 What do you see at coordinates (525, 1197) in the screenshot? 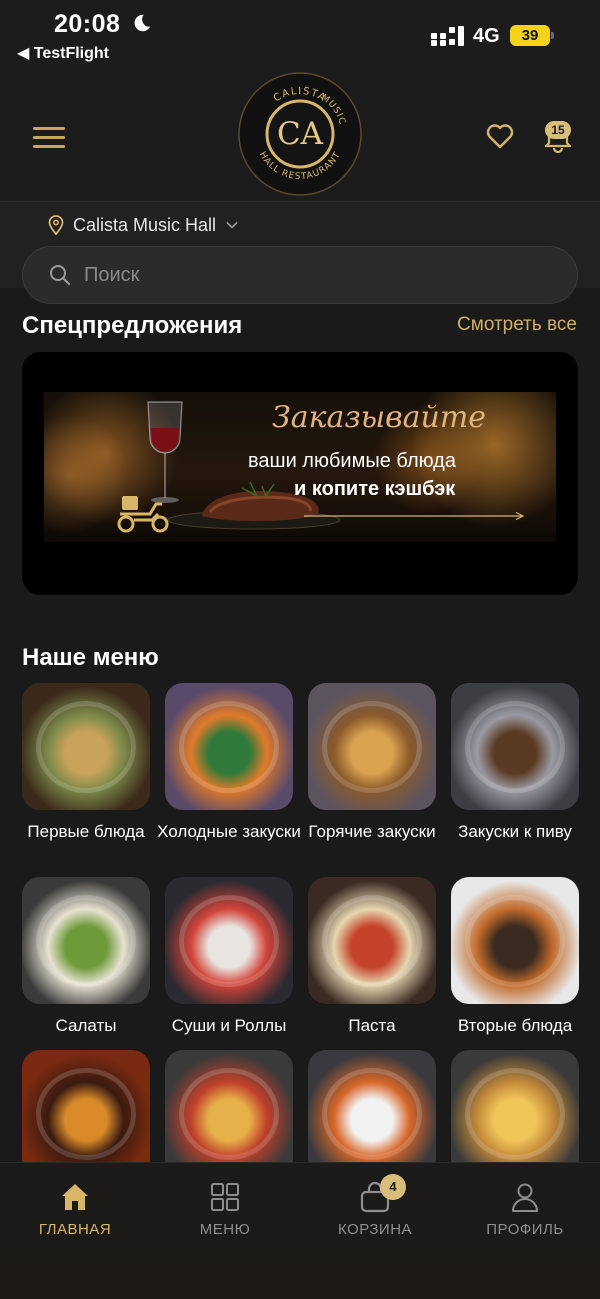
I see `user-icon` at bounding box center [525, 1197].